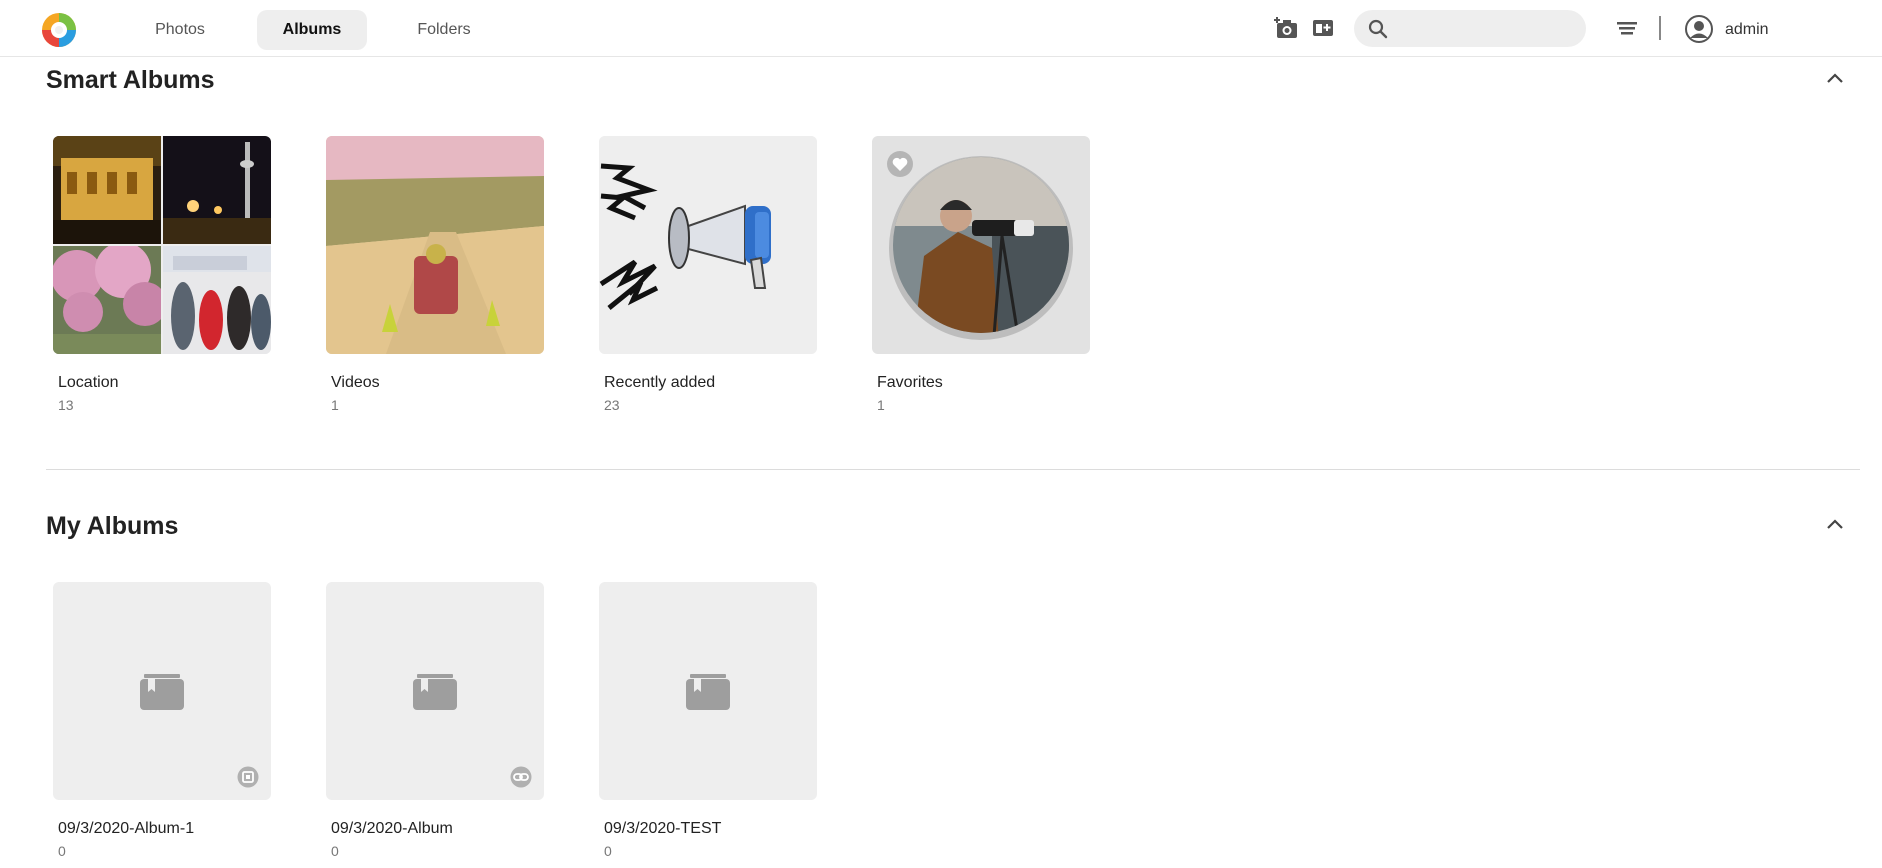 The image size is (1882, 868). I want to click on toolbar-separator, so click(1660, 28).